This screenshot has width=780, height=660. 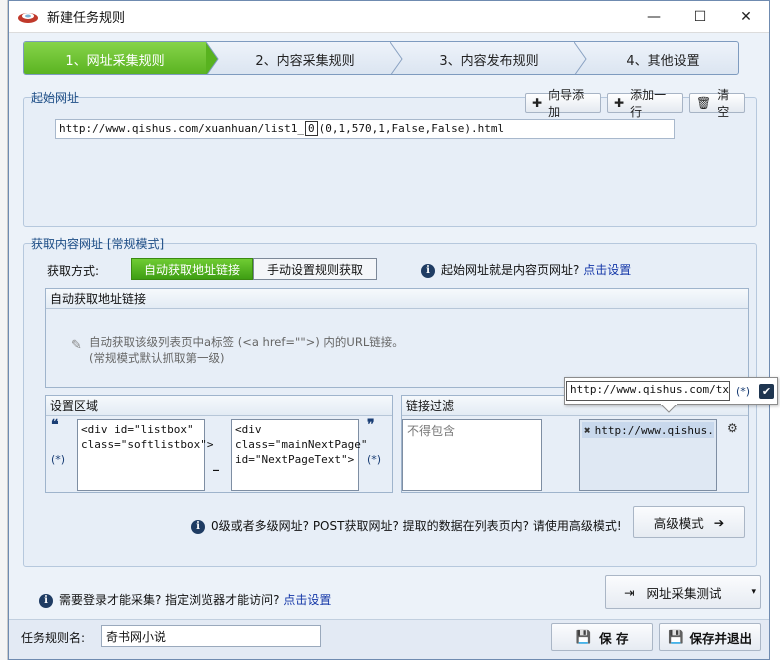 What do you see at coordinates (472, 455) in the screenshot?
I see `exclude-filter-input: 不得包含` at bounding box center [472, 455].